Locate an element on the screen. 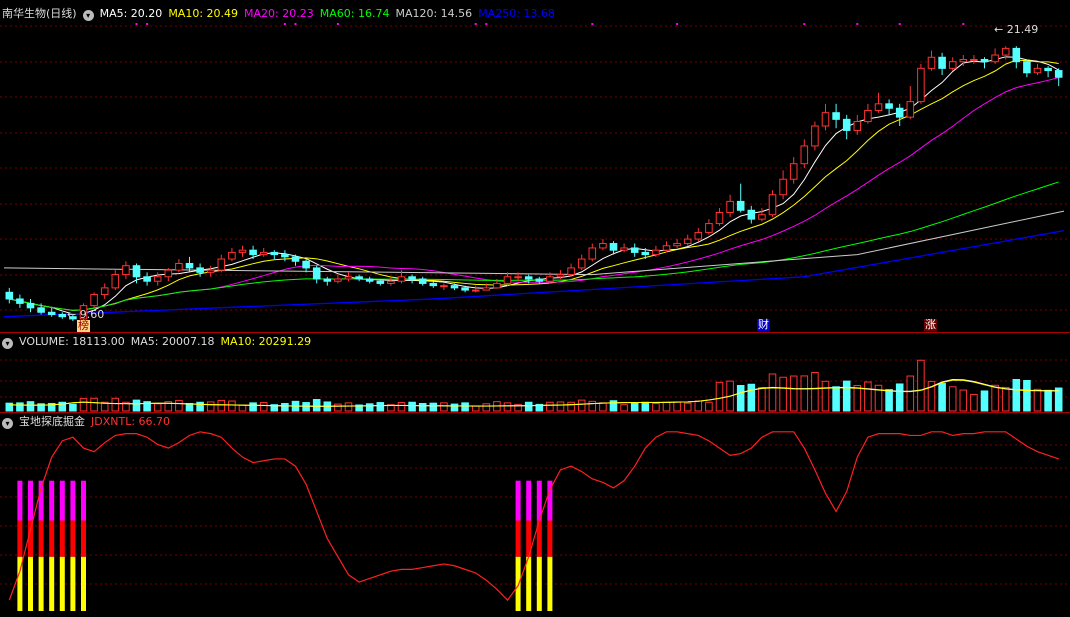 This screenshot has height=617, width=1070. high-price-label: ← 21.49 is located at coordinates (1016, 29).